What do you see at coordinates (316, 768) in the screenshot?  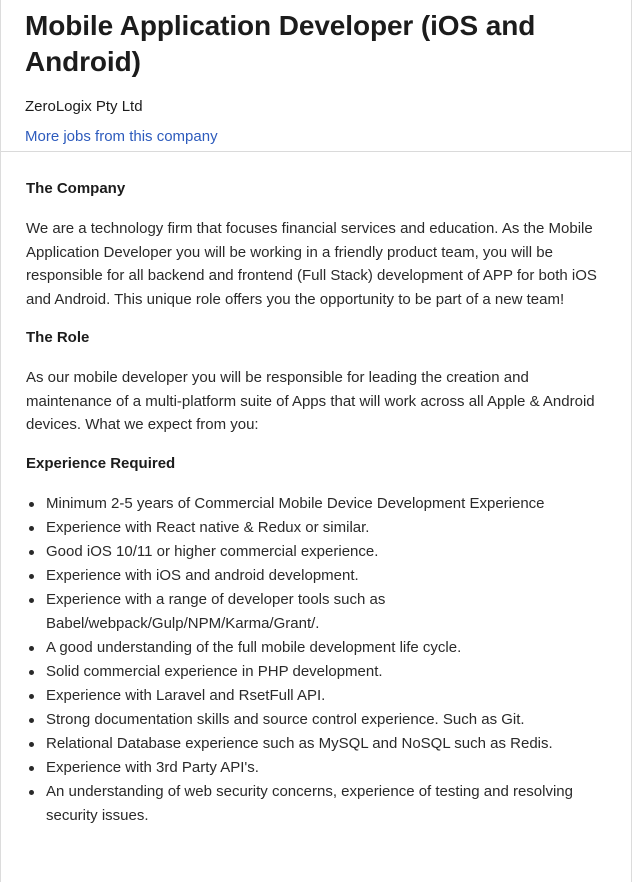 I see `list-item: Experience with 3rd Party API's.` at bounding box center [316, 768].